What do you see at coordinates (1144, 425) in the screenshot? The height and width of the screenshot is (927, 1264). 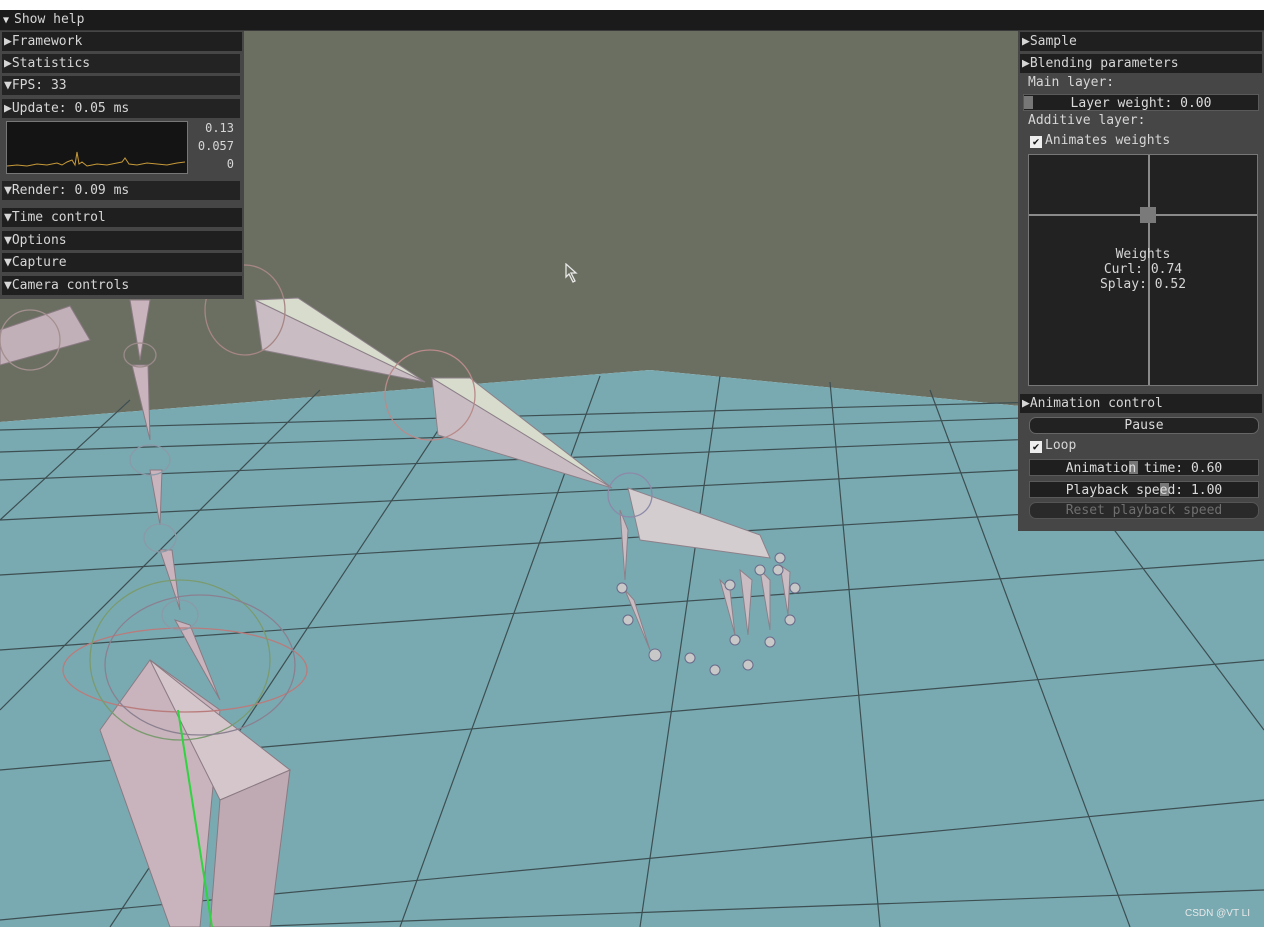 I see `pause-button: Pause` at bounding box center [1144, 425].